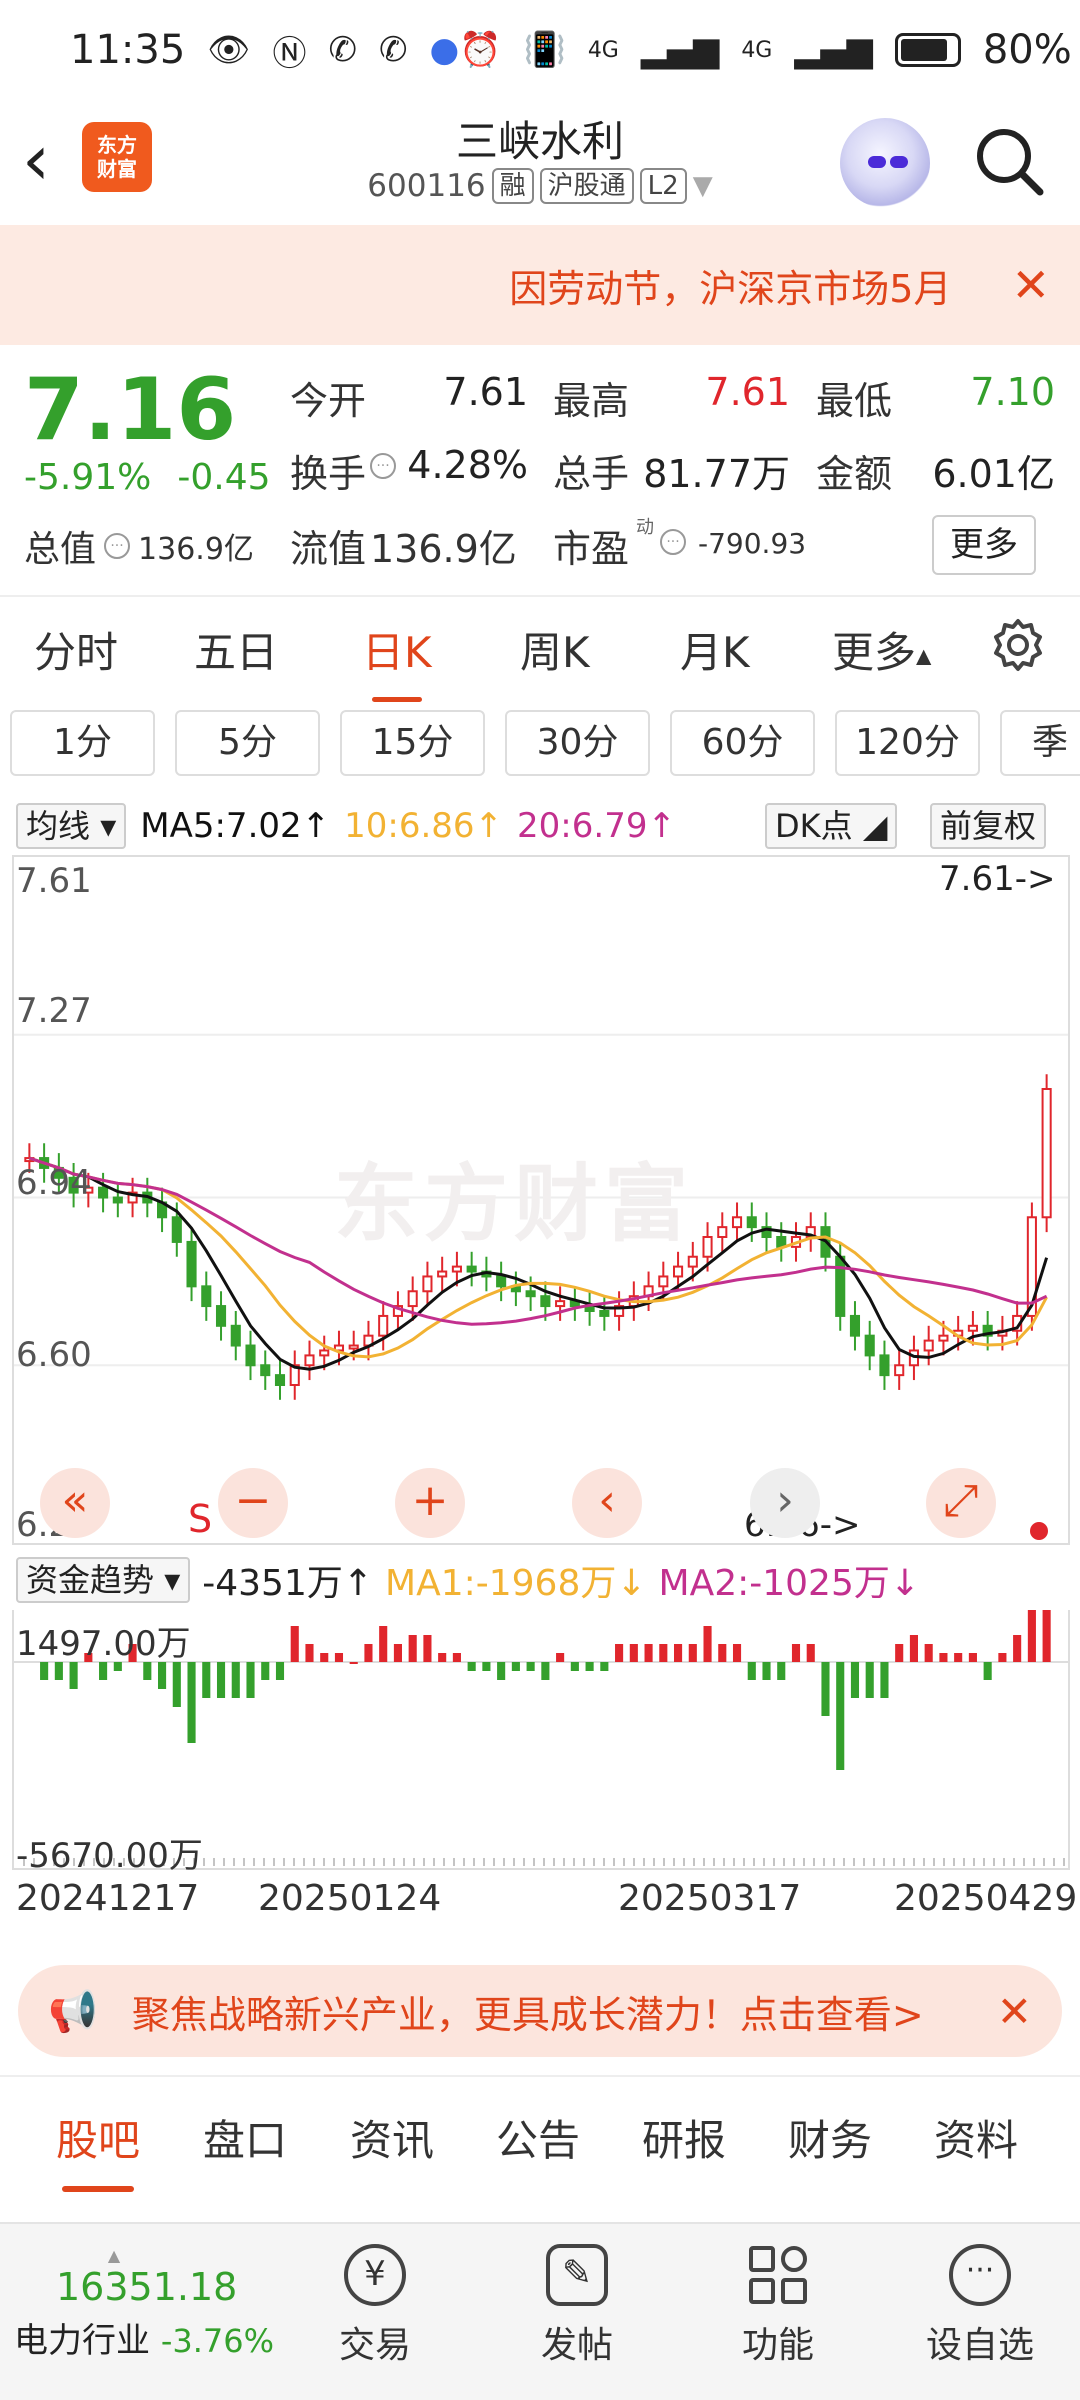 The height and width of the screenshot is (2400, 1080). Describe the element at coordinates (235, 826) in the screenshot. I see `ma5-value: MA5:7.02↑` at that location.